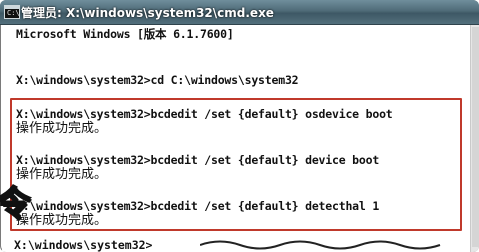  I want to click on vertical-scrollbar, so click(474, 138).